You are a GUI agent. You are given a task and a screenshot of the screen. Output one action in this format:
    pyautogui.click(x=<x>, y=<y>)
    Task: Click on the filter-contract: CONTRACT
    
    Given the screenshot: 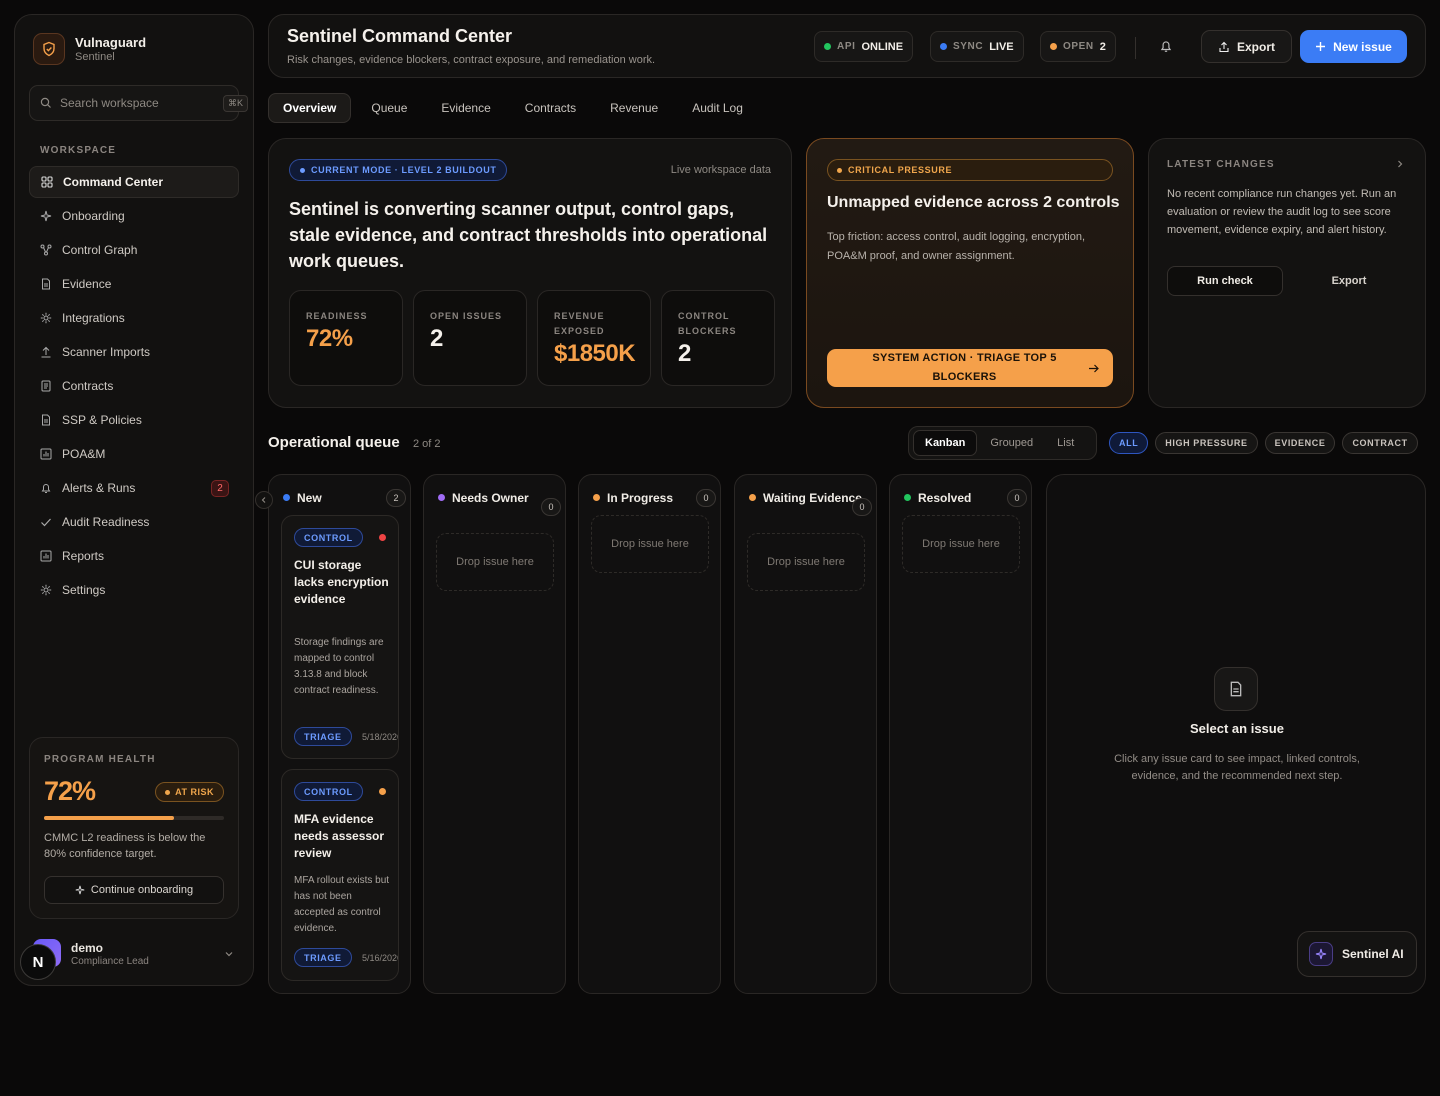 What is the action you would take?
    pyautogui.click(x=1380, y=443)
    